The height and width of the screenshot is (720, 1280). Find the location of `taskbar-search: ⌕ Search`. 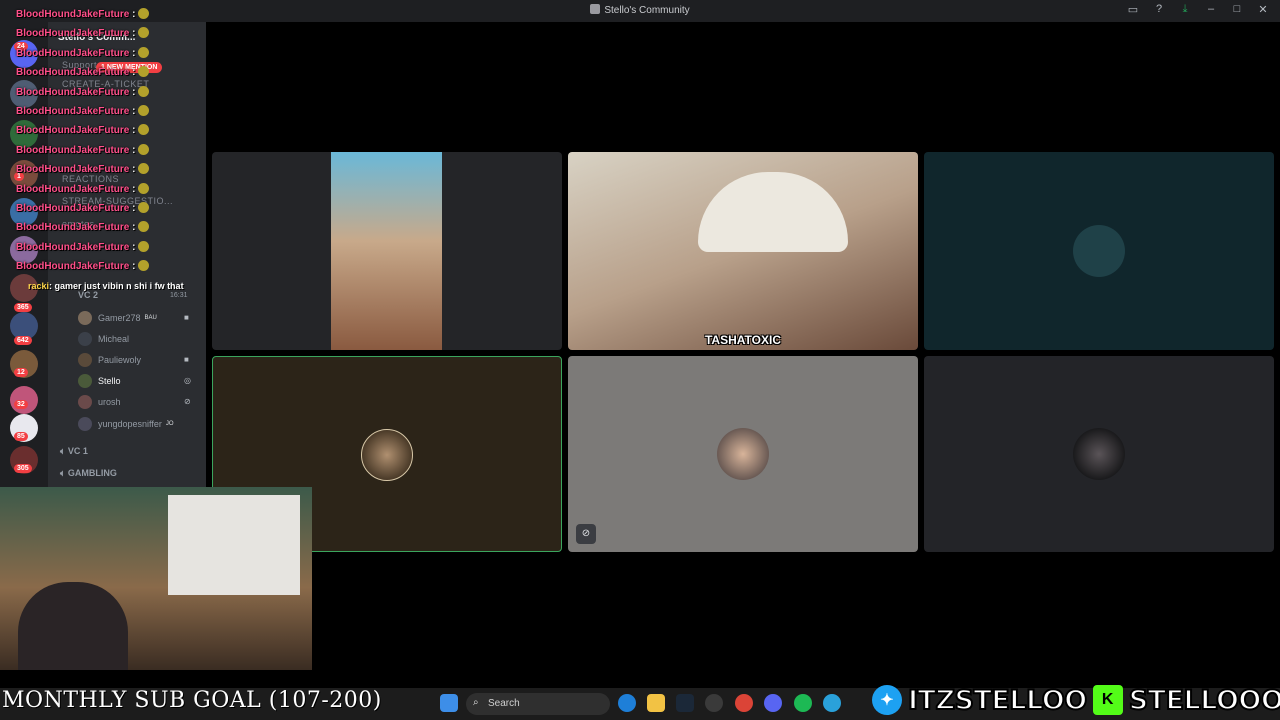

taskbar-search: ⌕ Search is located at coordinates (538, 704).